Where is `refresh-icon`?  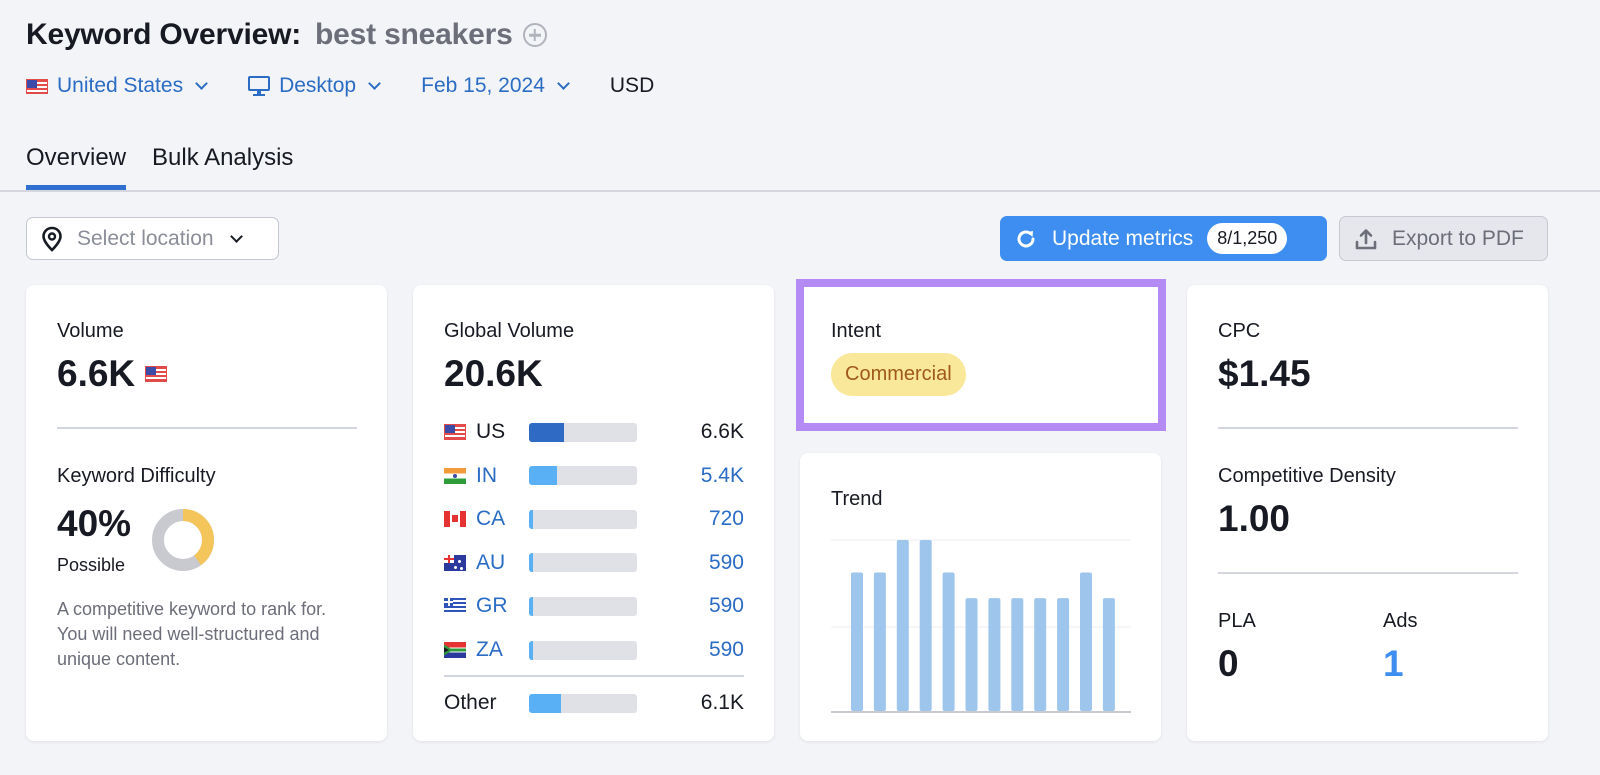
refresh-icon is located at coordinates (1026, 238).